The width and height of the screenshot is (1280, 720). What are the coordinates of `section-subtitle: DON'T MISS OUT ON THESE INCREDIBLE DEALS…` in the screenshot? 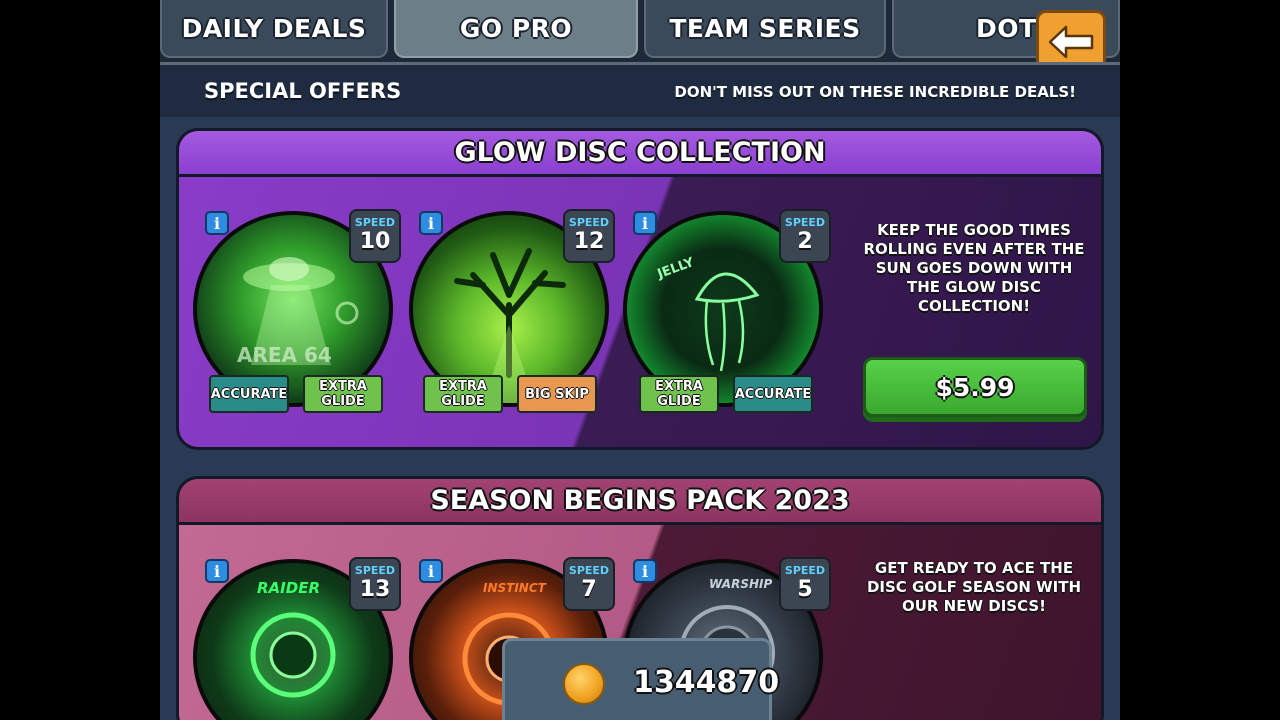 It's located at (875, 92).